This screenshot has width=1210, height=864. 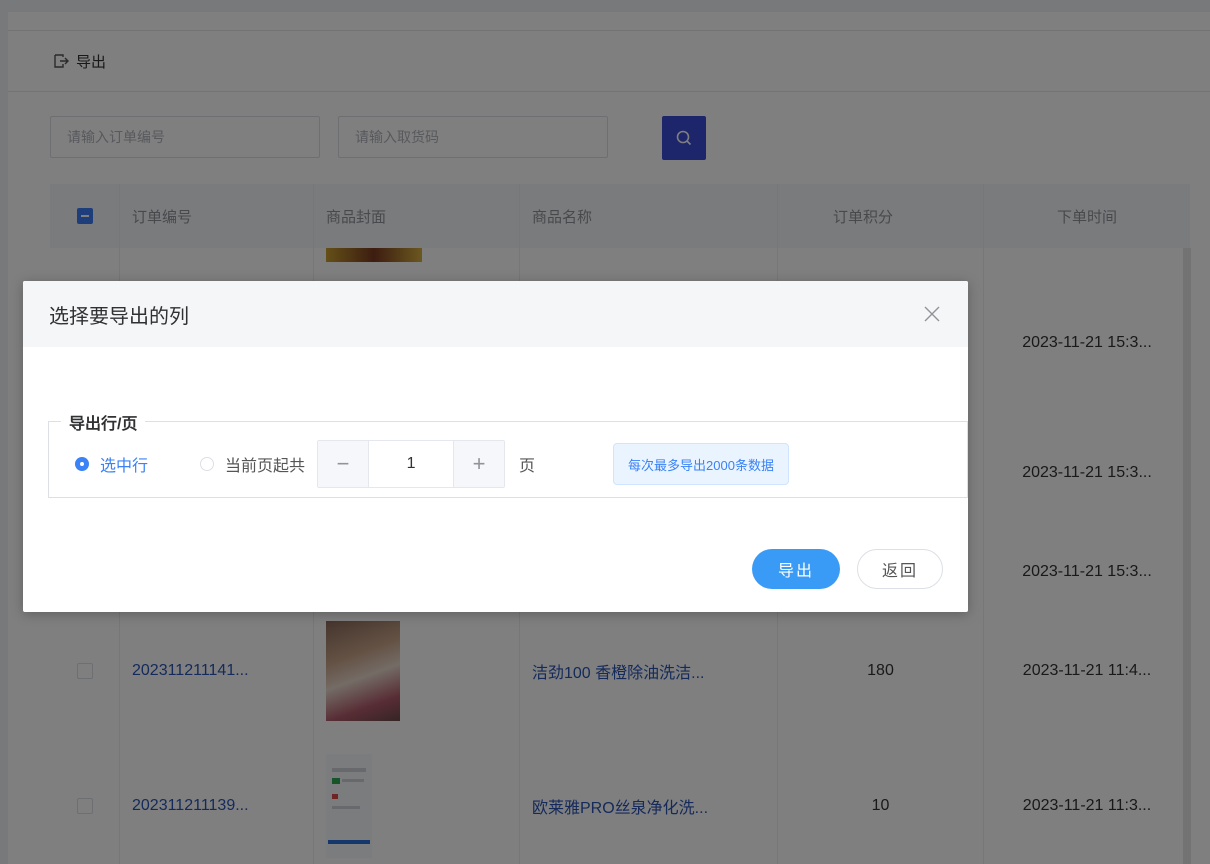 I want to click on page-unit-label: 页, so click(x=527, y=466).